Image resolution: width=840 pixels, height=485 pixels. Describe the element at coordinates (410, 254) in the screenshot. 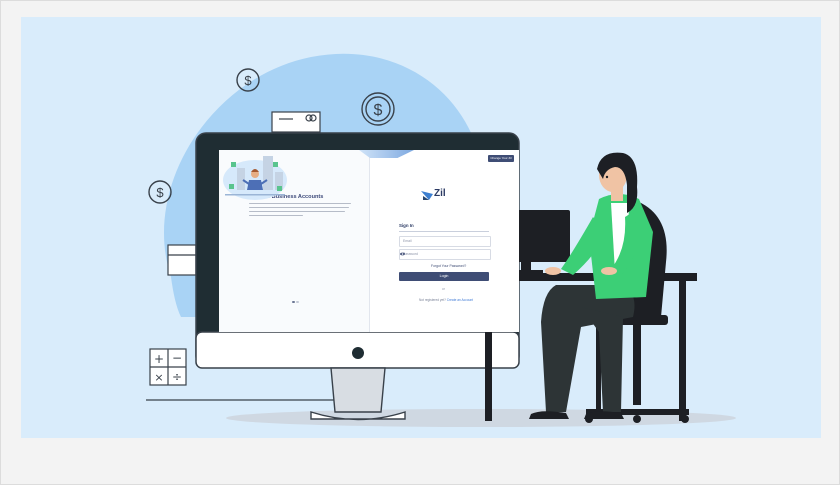

I see `password-placeholder: Password` at that location.